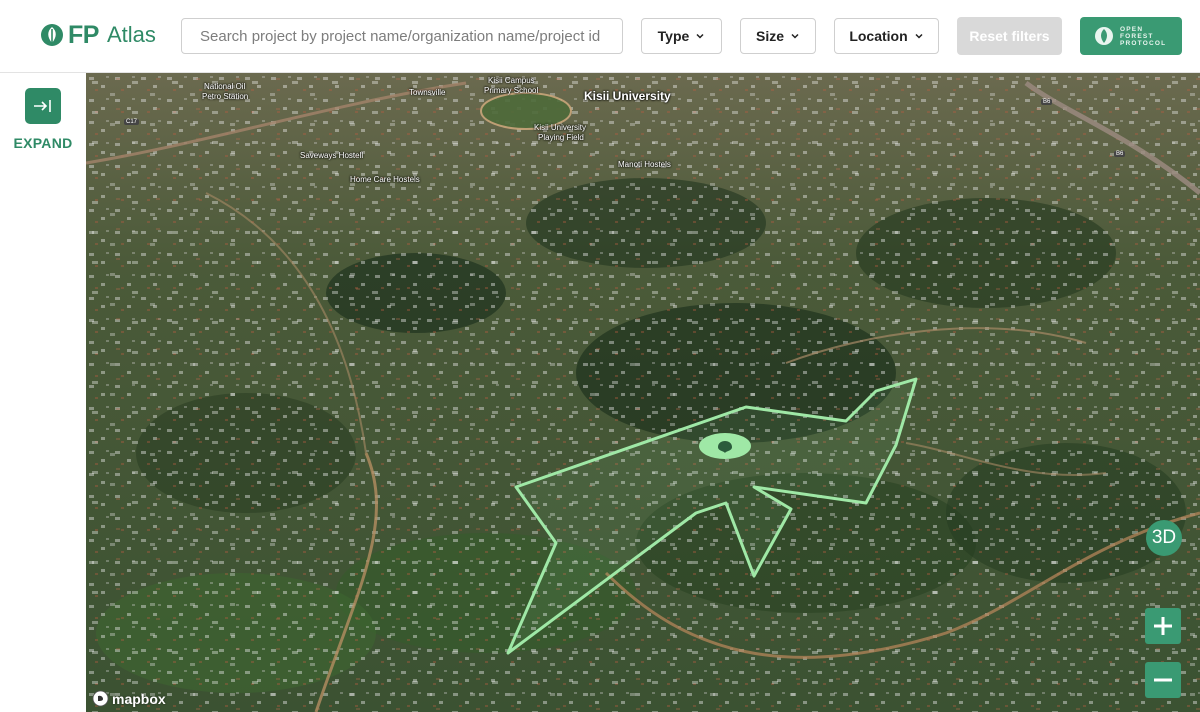 This screenshot has height=712, width=1200. What do you see at coordinates (1137, 36) in the screenshot?
I see `ofp-line-2: FOREST` at bounding box center [1137, 36].